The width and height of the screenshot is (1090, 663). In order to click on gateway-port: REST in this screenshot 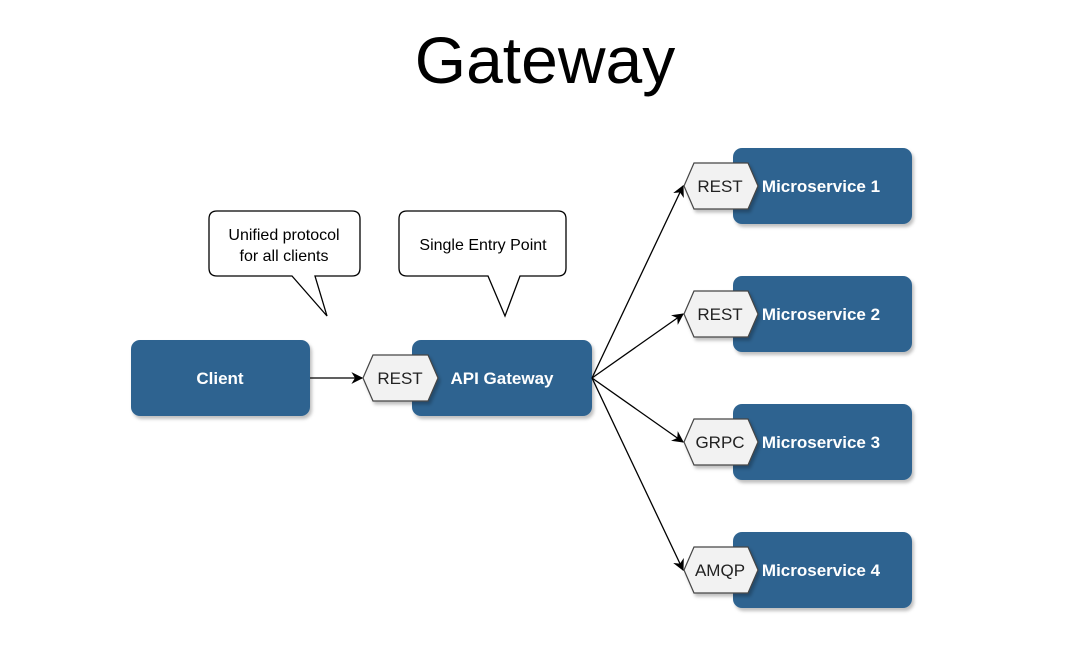, I will do `click(400, 378)`.